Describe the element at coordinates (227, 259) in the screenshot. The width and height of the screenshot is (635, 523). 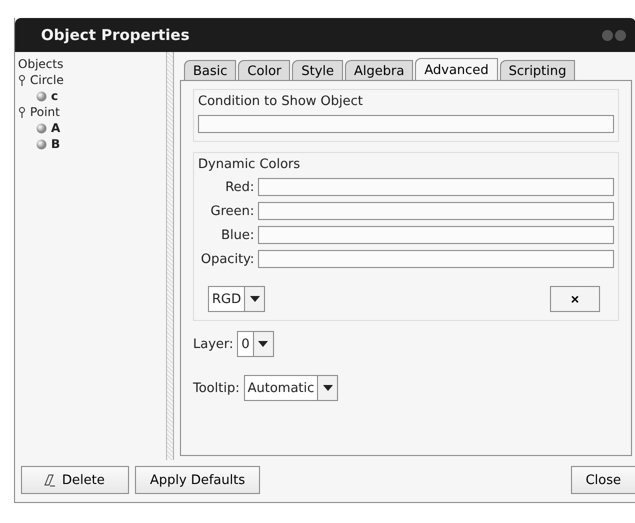
I see `field-label: Opacity:` at that location.